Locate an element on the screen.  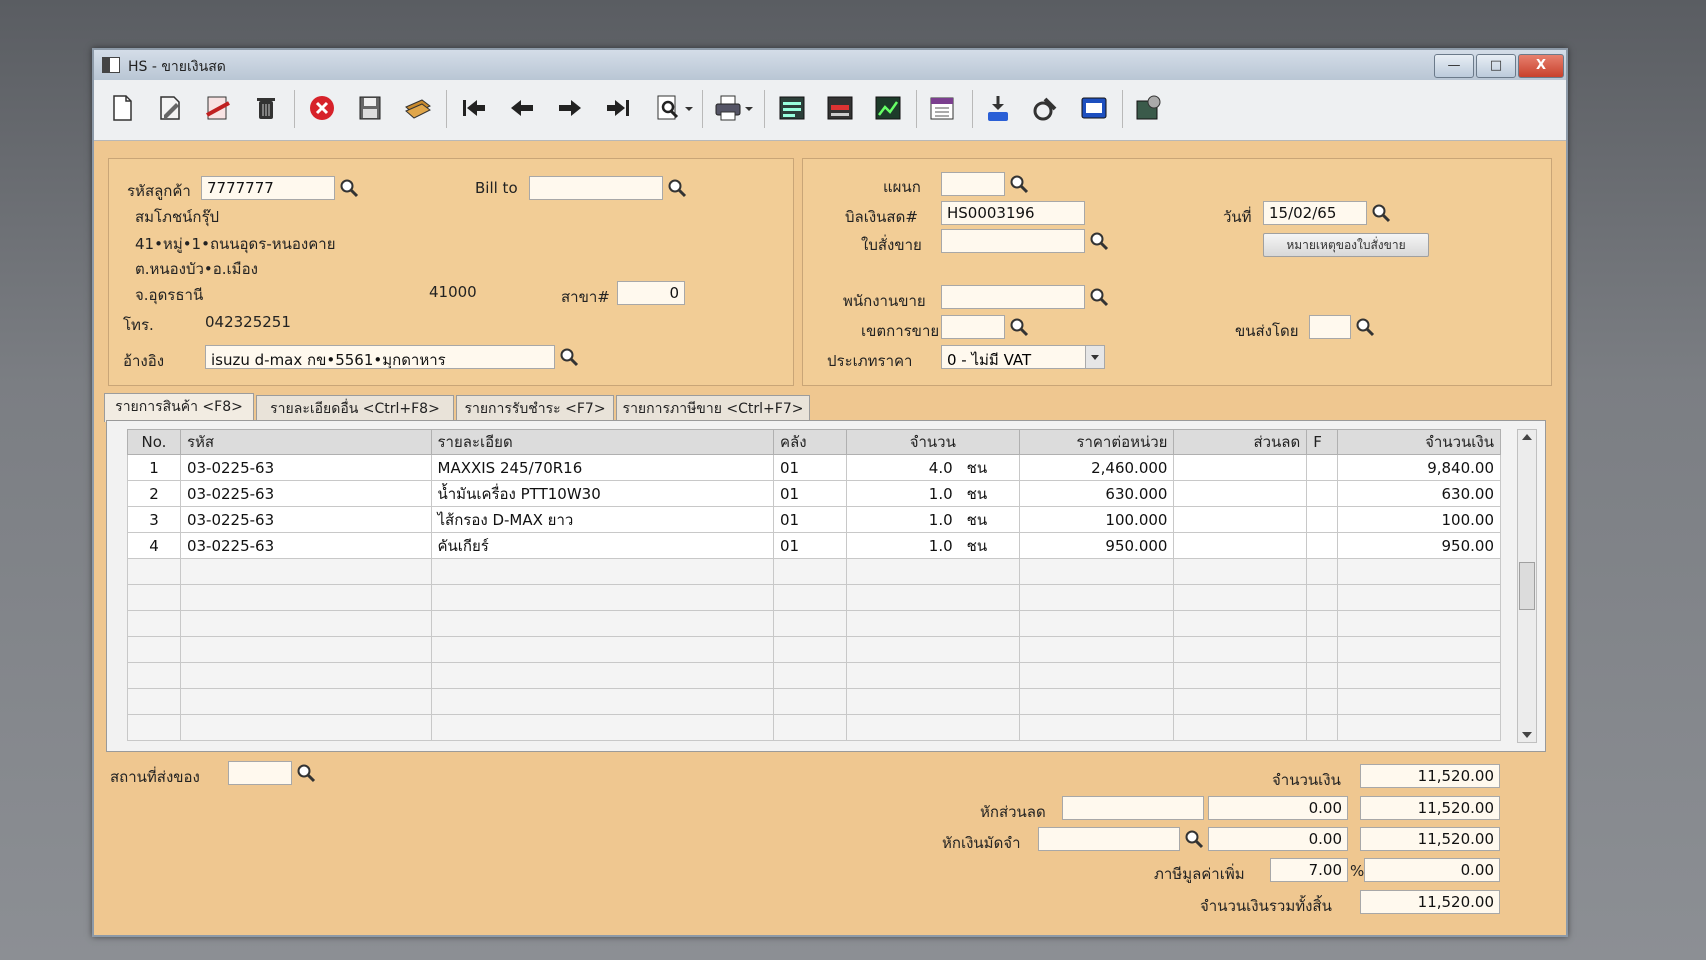
item-amount: 100.00 is located at coordinates (1419, 519).